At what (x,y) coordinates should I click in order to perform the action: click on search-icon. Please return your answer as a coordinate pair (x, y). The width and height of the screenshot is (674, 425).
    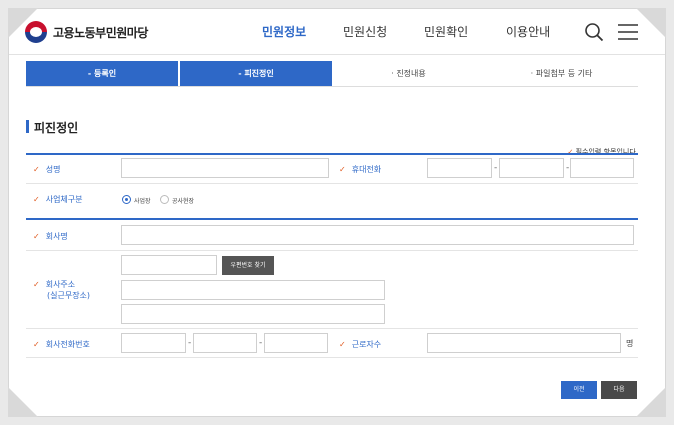
    Looking at the image, I should click on (594, 32).